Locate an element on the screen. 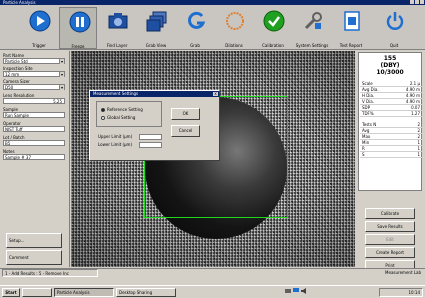 The image size is (425, 298). start-button: Start is located at coordinates (11, 292).